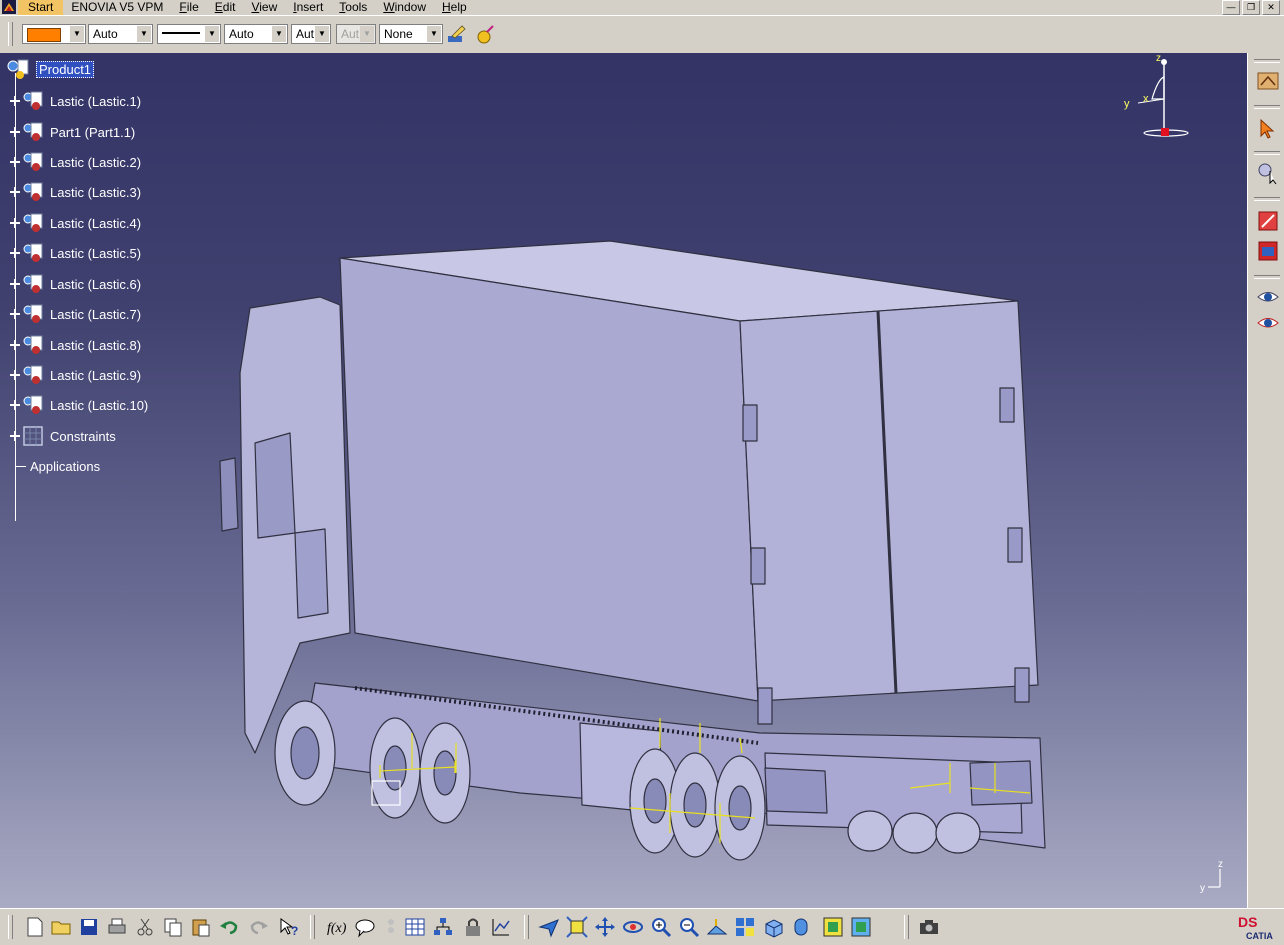 This screenshot has height=945, width=1284. I want to click on tree-item: Lastic (Lastic.6), so click(76, 284).